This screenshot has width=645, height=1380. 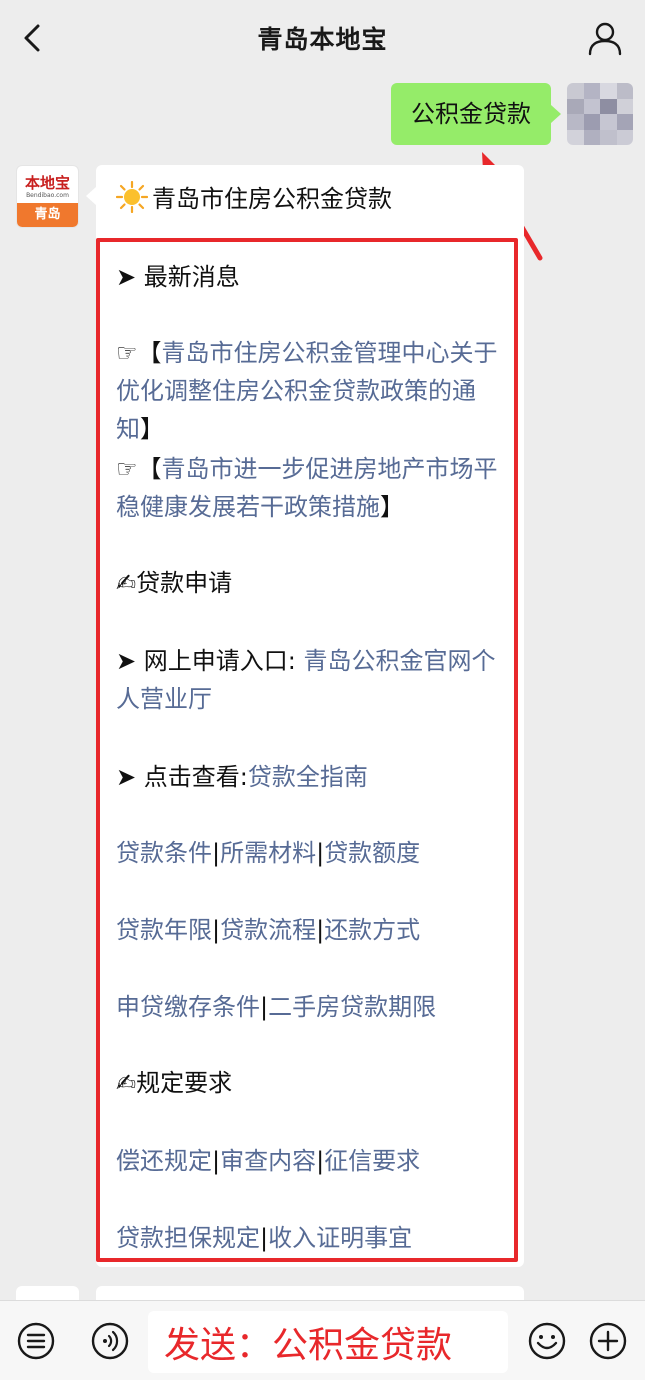 I want to click on news-item-1: ☞【青岛市住房公积金管理中心关于优化调整住房公积金贷款政策的通知】, so click(x=312, y=391).